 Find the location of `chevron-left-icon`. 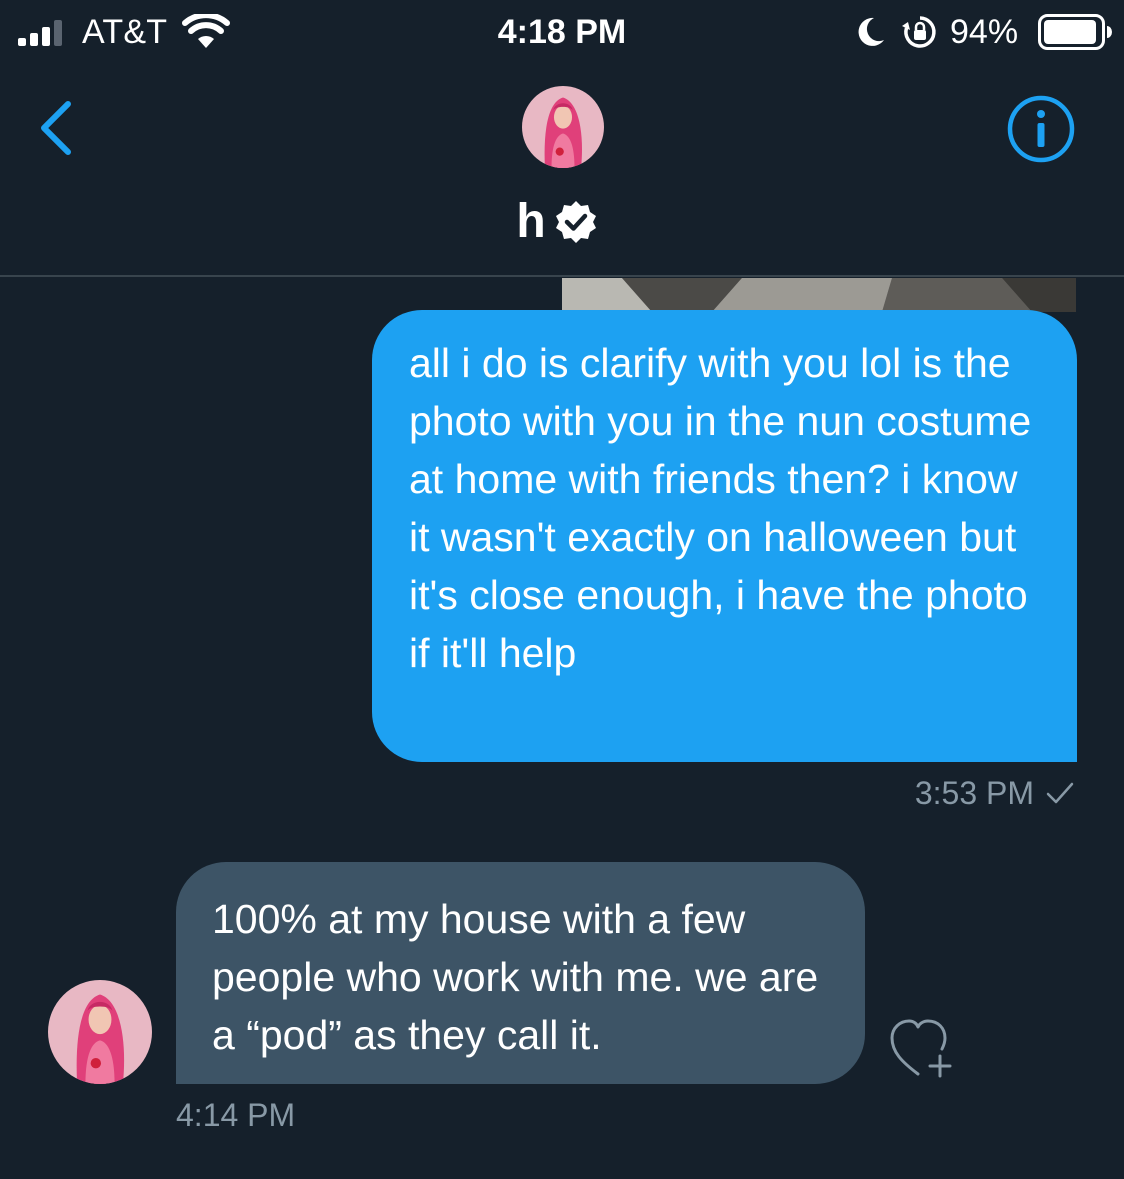

chevron-left-icon is located at coordinates (56, 128).